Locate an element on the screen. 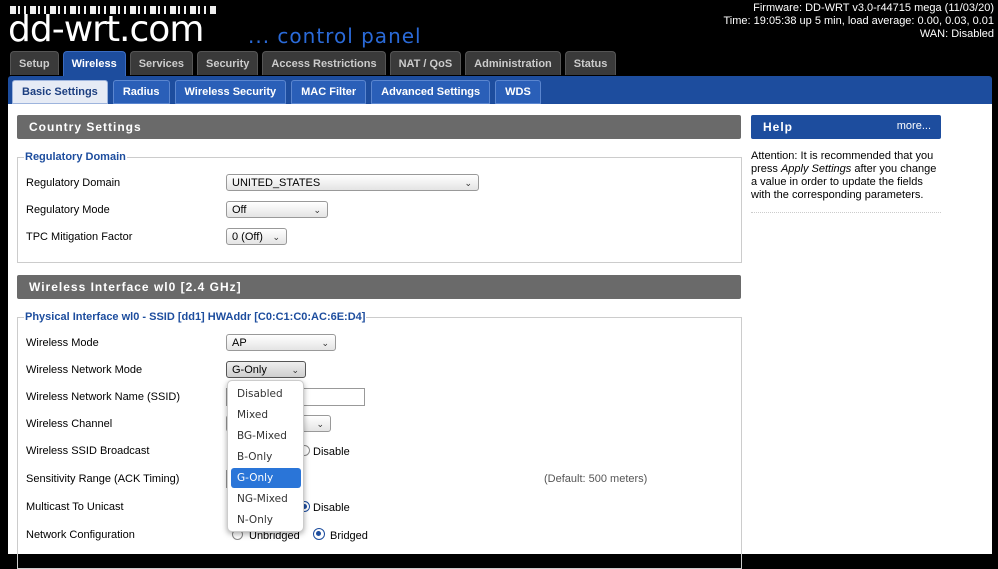 Image resolution: width=998 pixels, height=569 pixels. multicast-label: Multicast To Unicast is located at coordinates (75, 507).